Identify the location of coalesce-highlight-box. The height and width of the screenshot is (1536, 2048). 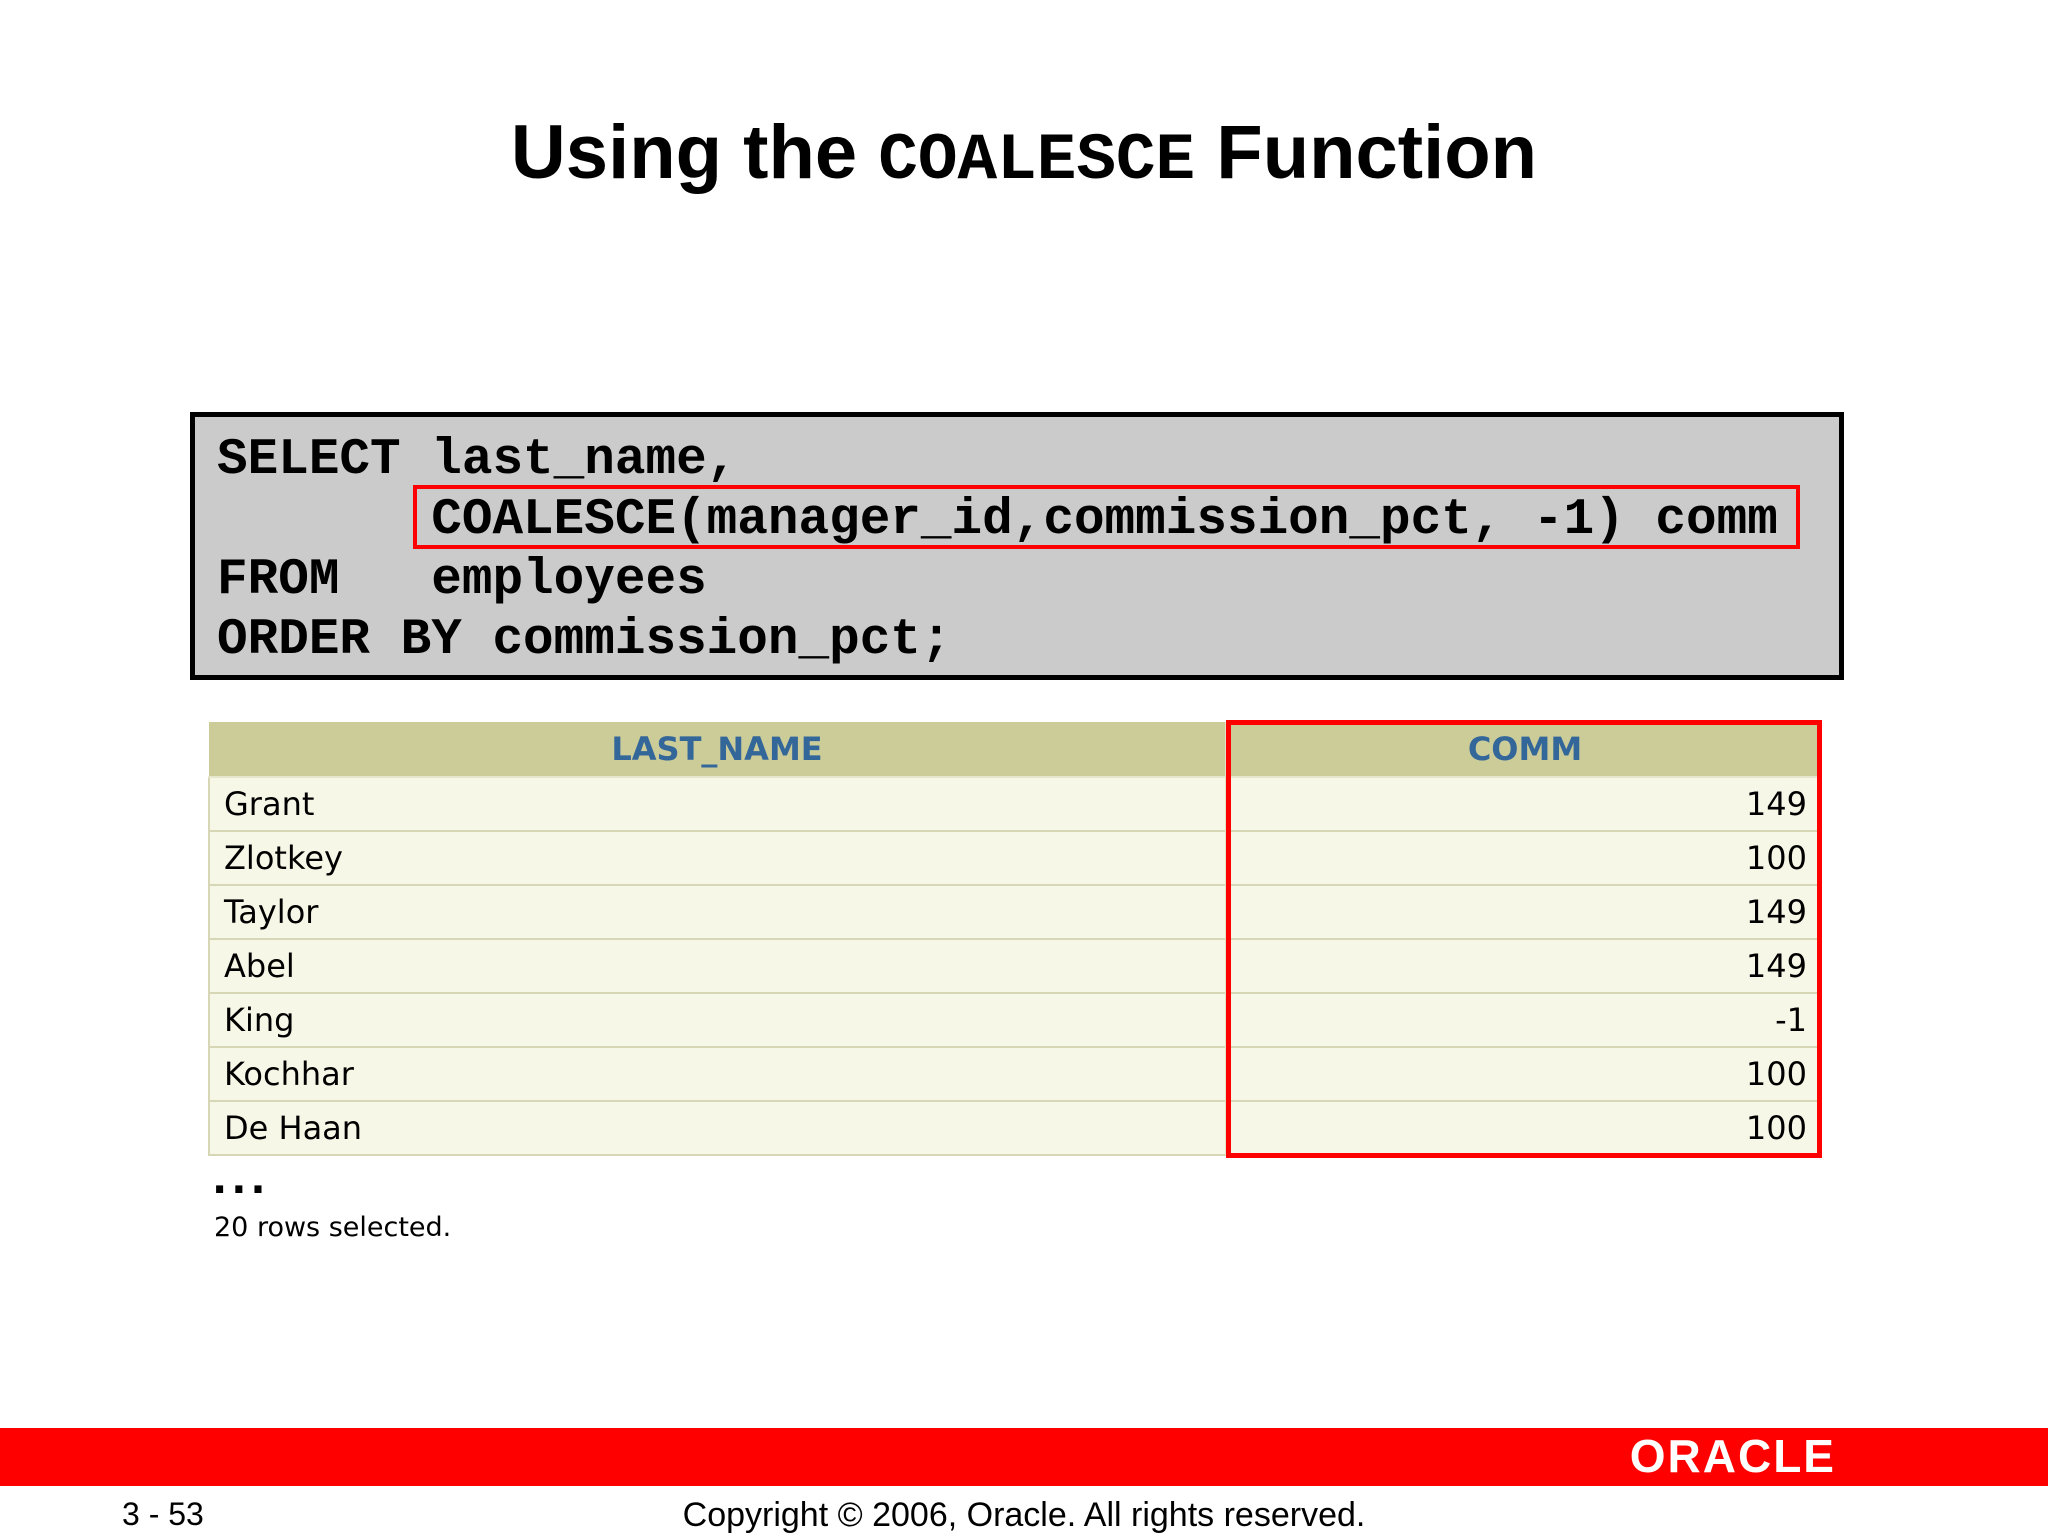
(1106, 517).